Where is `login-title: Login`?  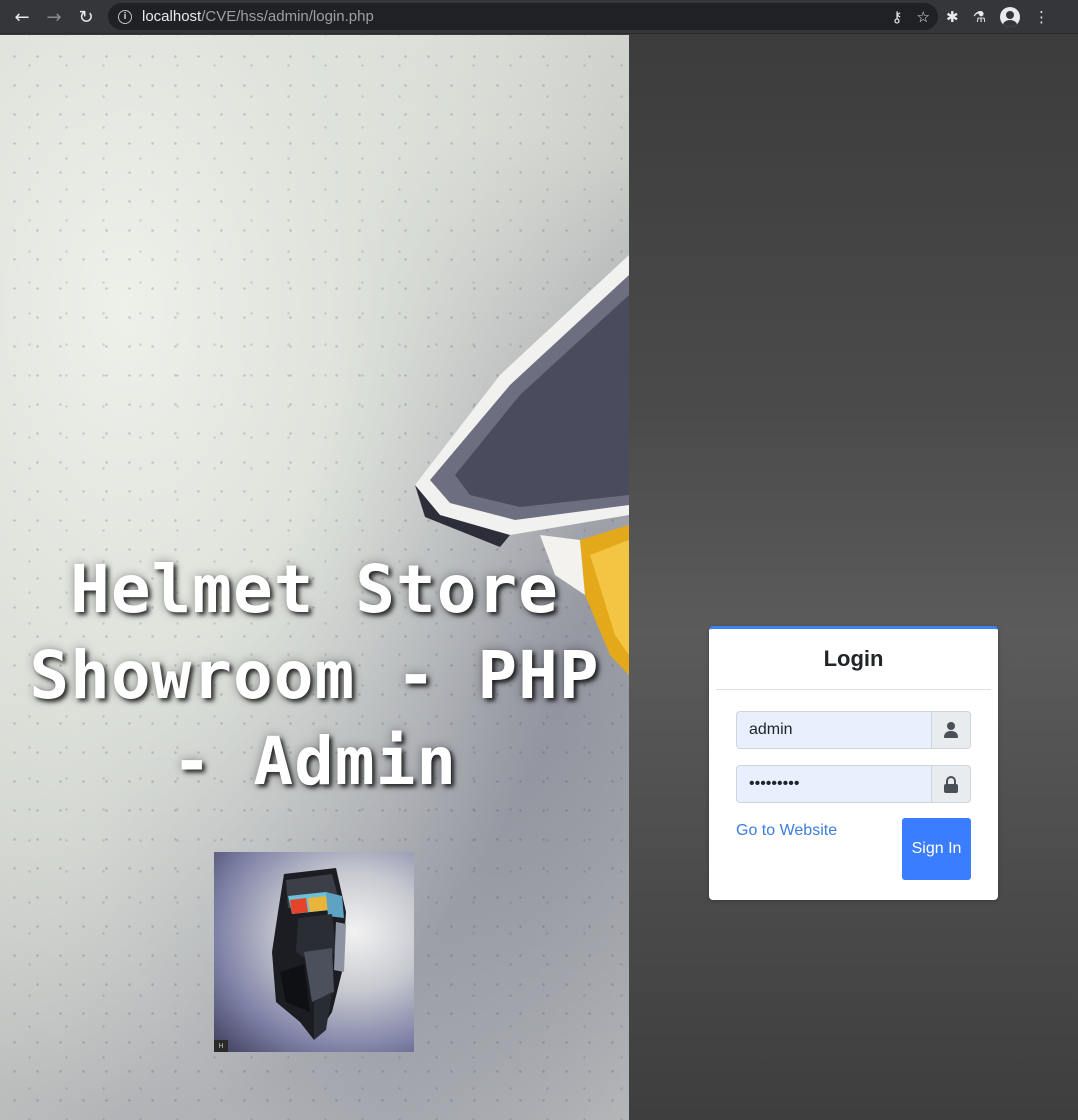
login-title: Login is located at coordinates (853, 658).